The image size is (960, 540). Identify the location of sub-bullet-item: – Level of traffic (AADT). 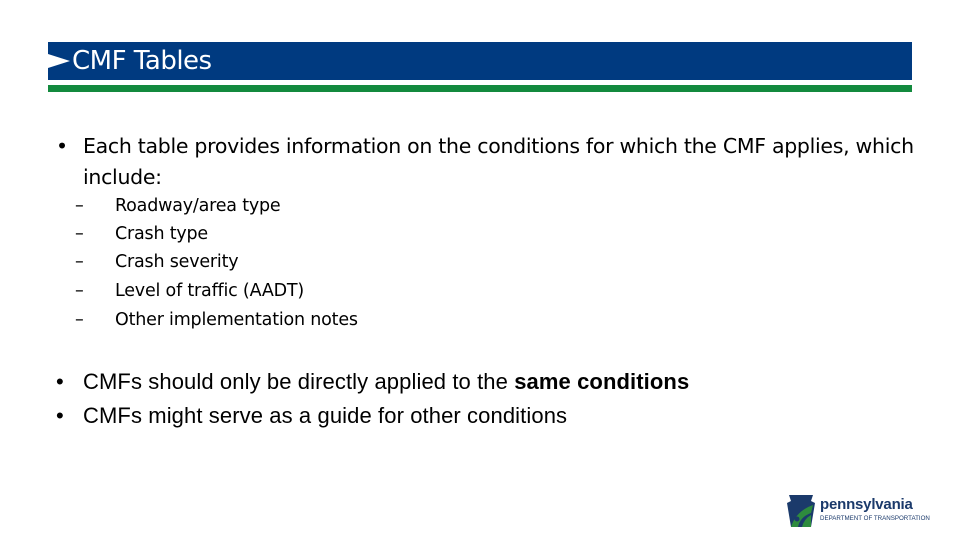
(189, 291).